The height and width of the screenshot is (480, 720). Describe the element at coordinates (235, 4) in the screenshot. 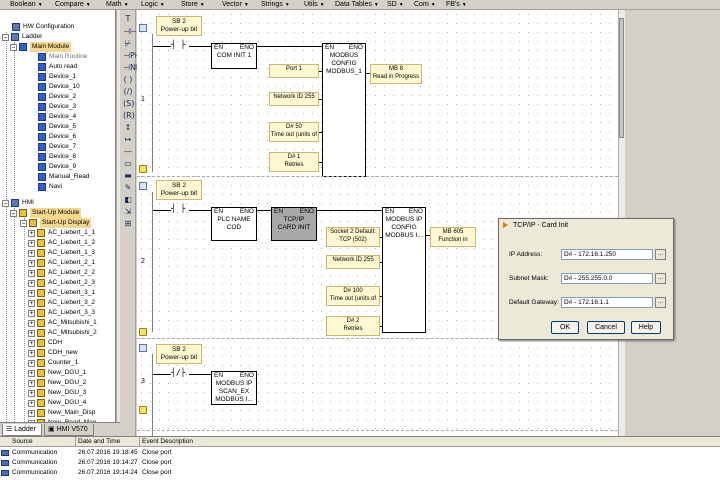

I see `menu-vector: Vector ▼` at that location.